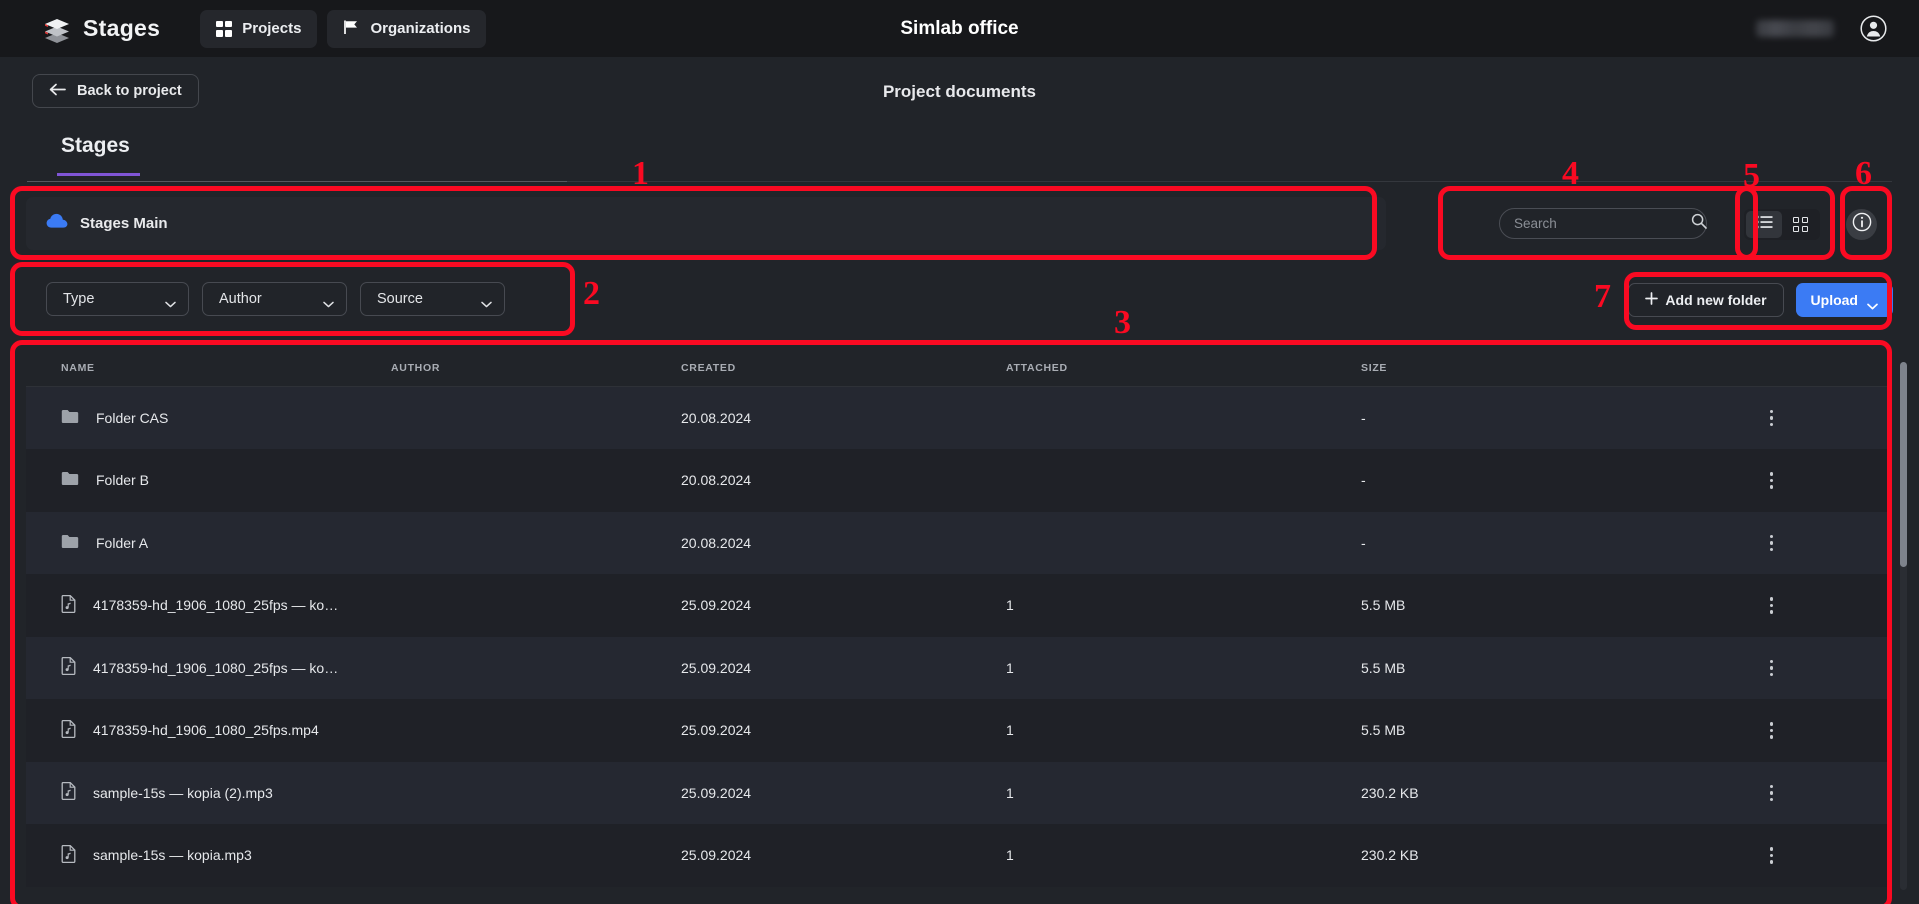 The height and width of the screenshot is (904, 1919). Describe the element at coordinates (1699, 223) in the screenshot. I see `search-icon` at that location.